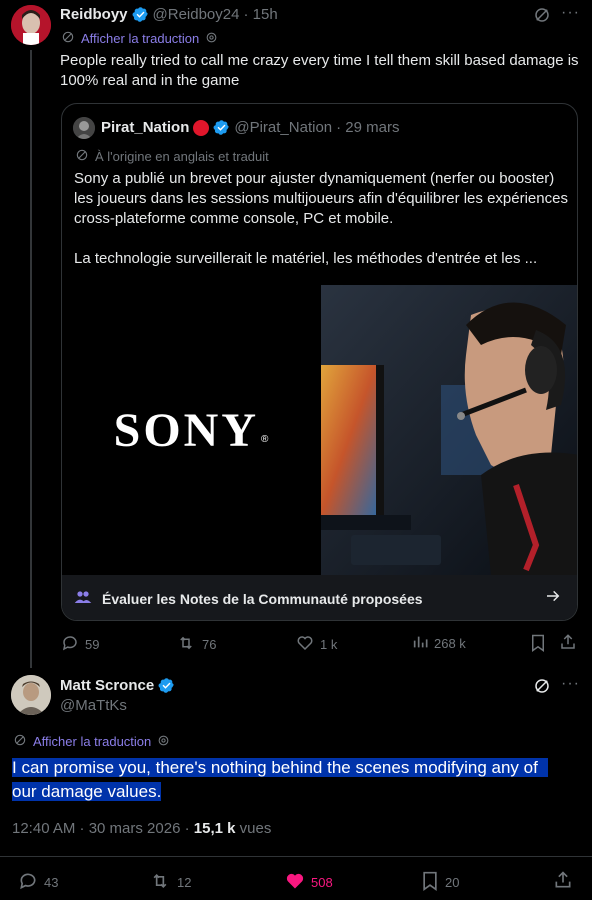  Describe the element at coordinates (186, 430) in the screenshot. I see `sony-logo: SONY` at that location.